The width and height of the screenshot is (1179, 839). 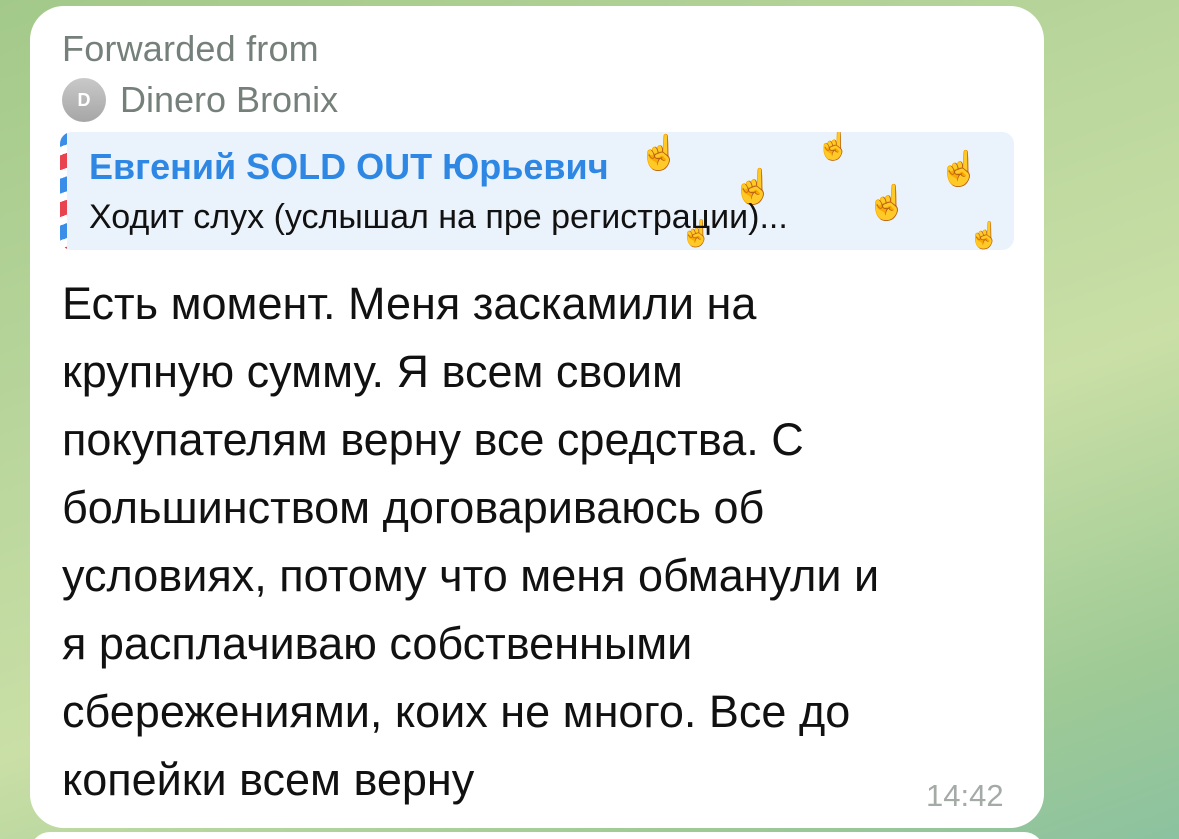 What do you see at coordinates (471, 575) in the screenshot?
I see `message-line: условиях, потому что меня обманули и` at bounding box center [471, 575].